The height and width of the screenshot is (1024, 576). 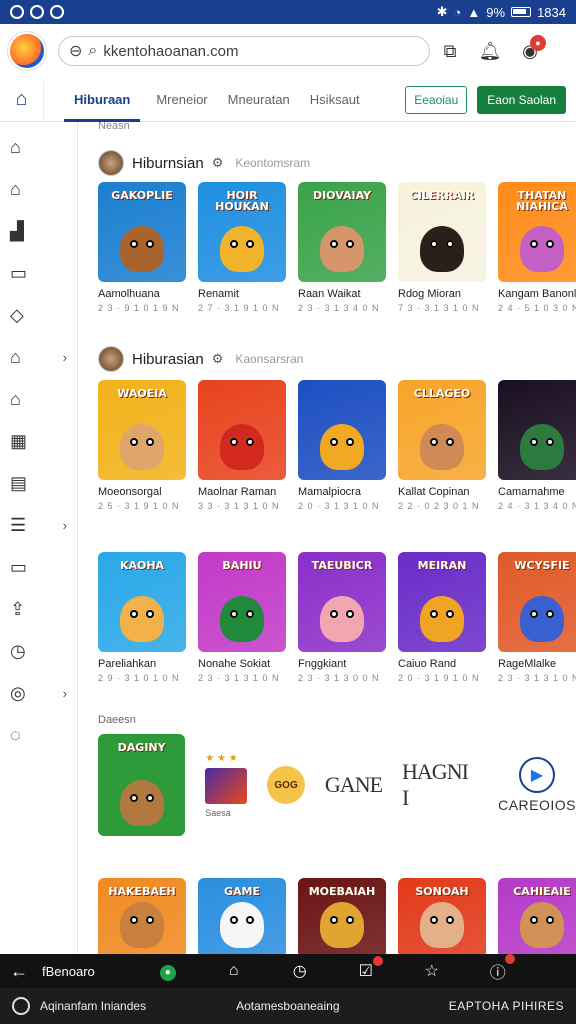 I want to click on game-title: RageMlalke, so click(x=537, y=664).